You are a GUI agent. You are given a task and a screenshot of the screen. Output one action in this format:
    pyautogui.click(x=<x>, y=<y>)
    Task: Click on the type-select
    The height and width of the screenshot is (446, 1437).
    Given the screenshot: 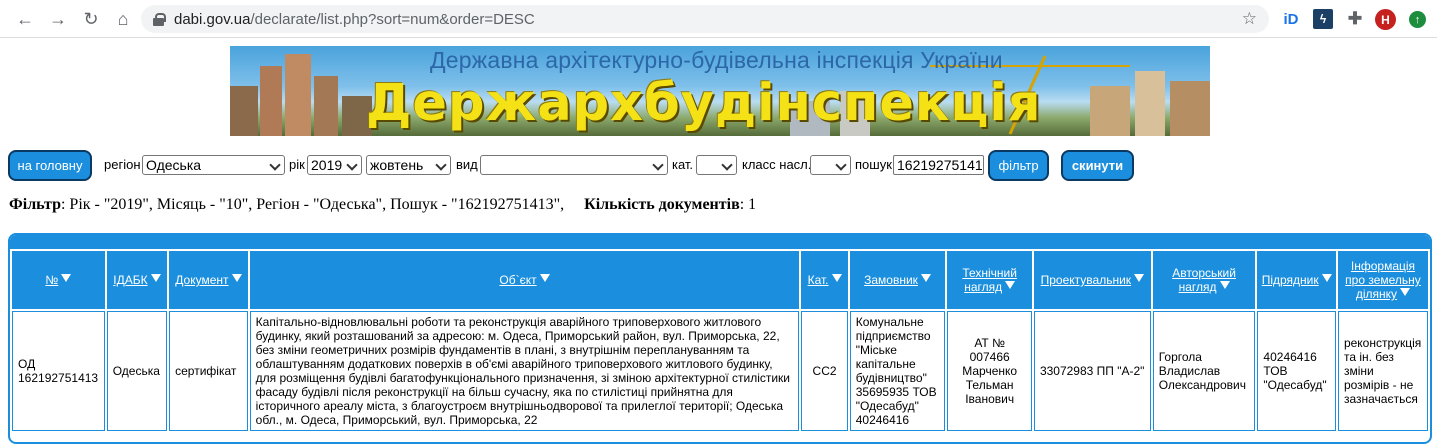 What is the action you would take?
    pyautogui.click(x=574, y=165)
    